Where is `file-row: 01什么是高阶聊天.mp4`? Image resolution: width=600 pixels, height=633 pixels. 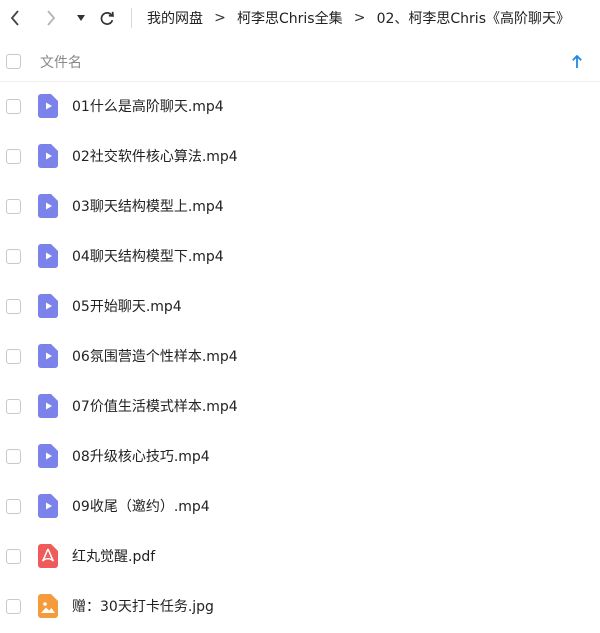 file-row: 01什么是高阶聊天.mp4 is located at coordinates (300, 107).